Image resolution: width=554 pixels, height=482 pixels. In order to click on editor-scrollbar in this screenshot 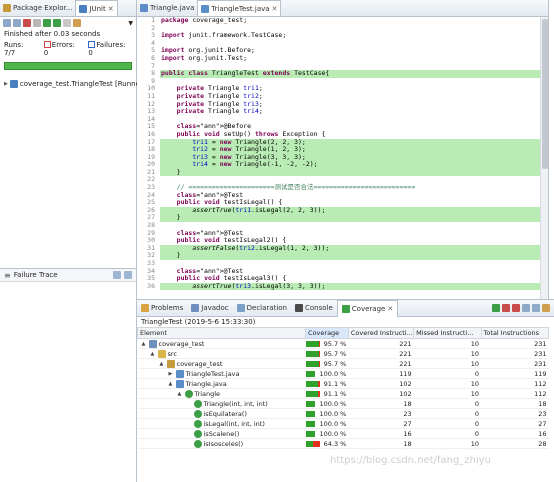, I will do `click(544, 158)`.